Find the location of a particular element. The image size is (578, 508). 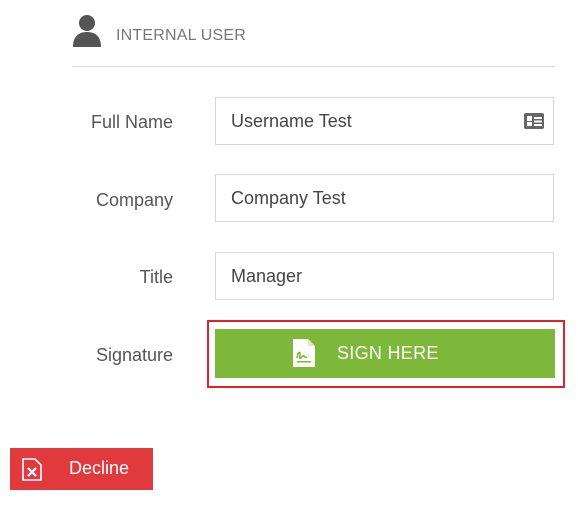

section-header: INTERNAL USER is located at coordinates (313, 40).